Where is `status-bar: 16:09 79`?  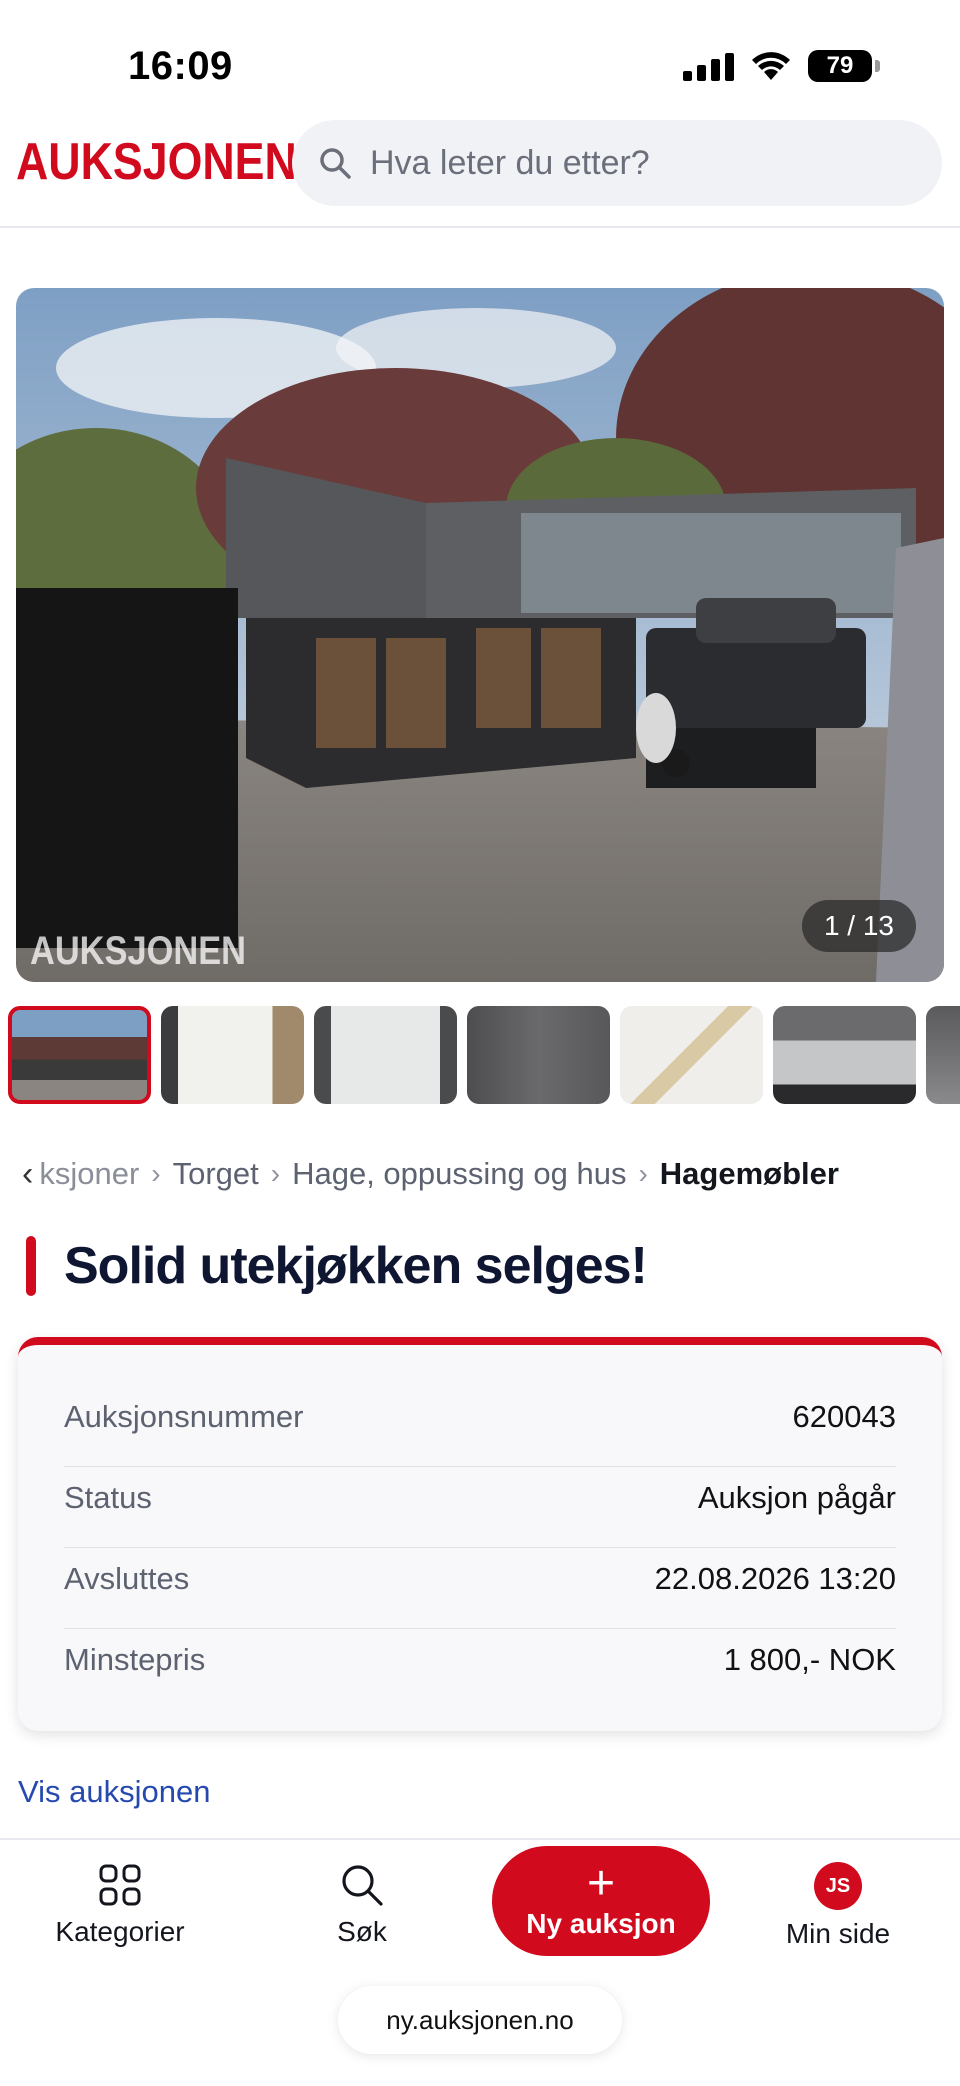
status-bar: 16:09 79 is located at coordinates (480, 55).